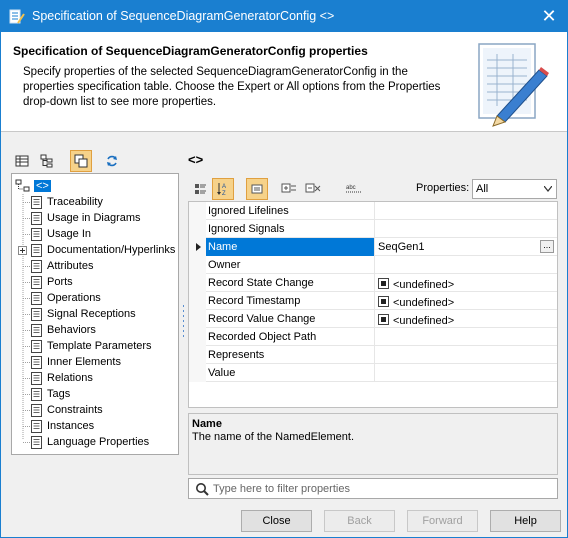 The height and width of the screenshot is (538, 568). I want to click on tree-item: Behaviors, so click(57, 330).